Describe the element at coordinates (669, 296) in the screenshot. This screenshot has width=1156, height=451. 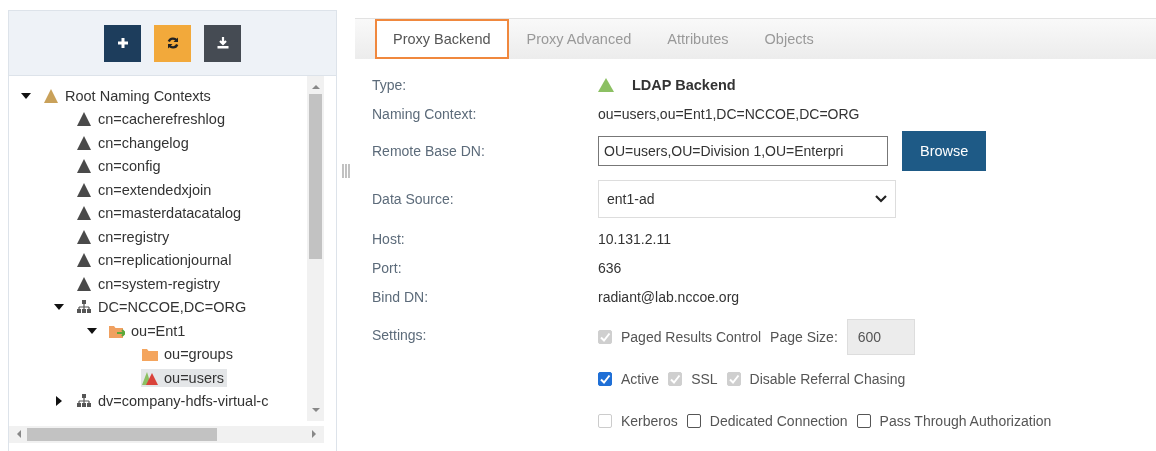
I see `field-value: radiant@lab.nccoe.org` at that location.